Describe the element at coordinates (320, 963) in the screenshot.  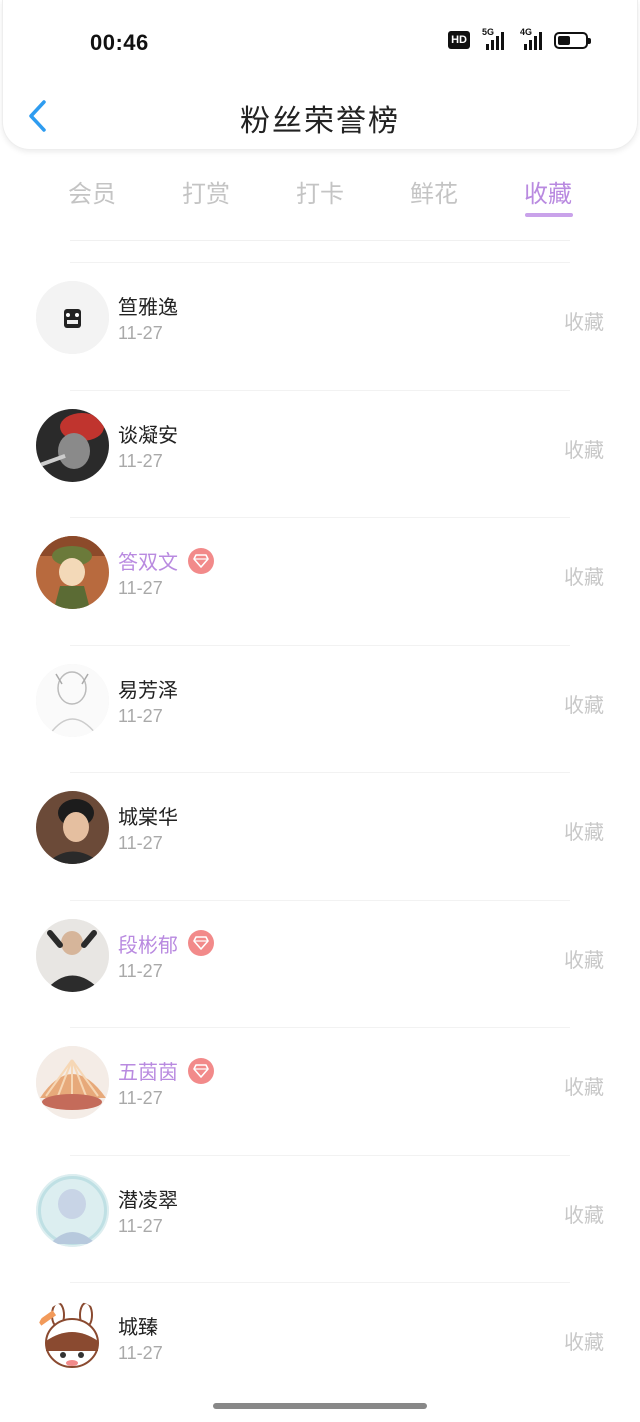
I see `list-item: 段彬郁 11-27 收藏` at that location.